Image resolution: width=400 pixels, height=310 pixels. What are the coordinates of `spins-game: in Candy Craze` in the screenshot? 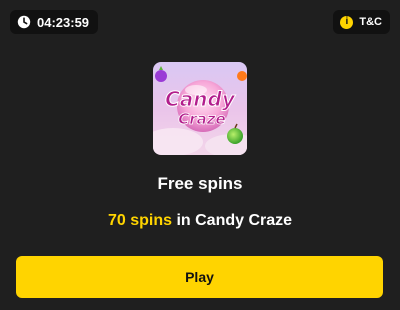 It's located at (232, 220).